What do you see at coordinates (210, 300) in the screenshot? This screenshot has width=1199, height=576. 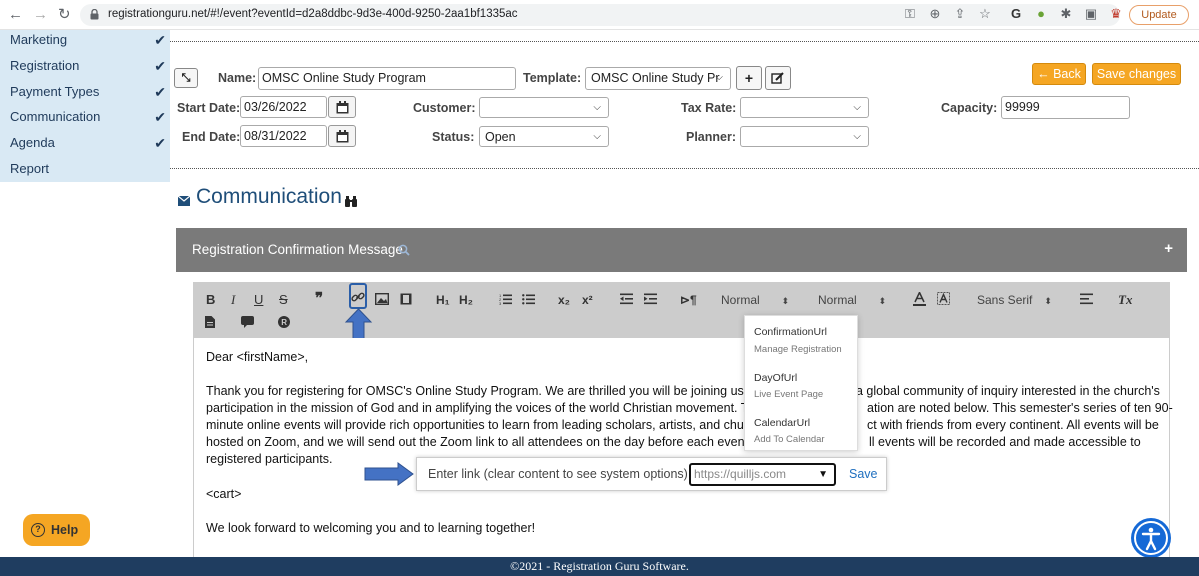 I see `bold-button: B` at bounding box center [210, 300].